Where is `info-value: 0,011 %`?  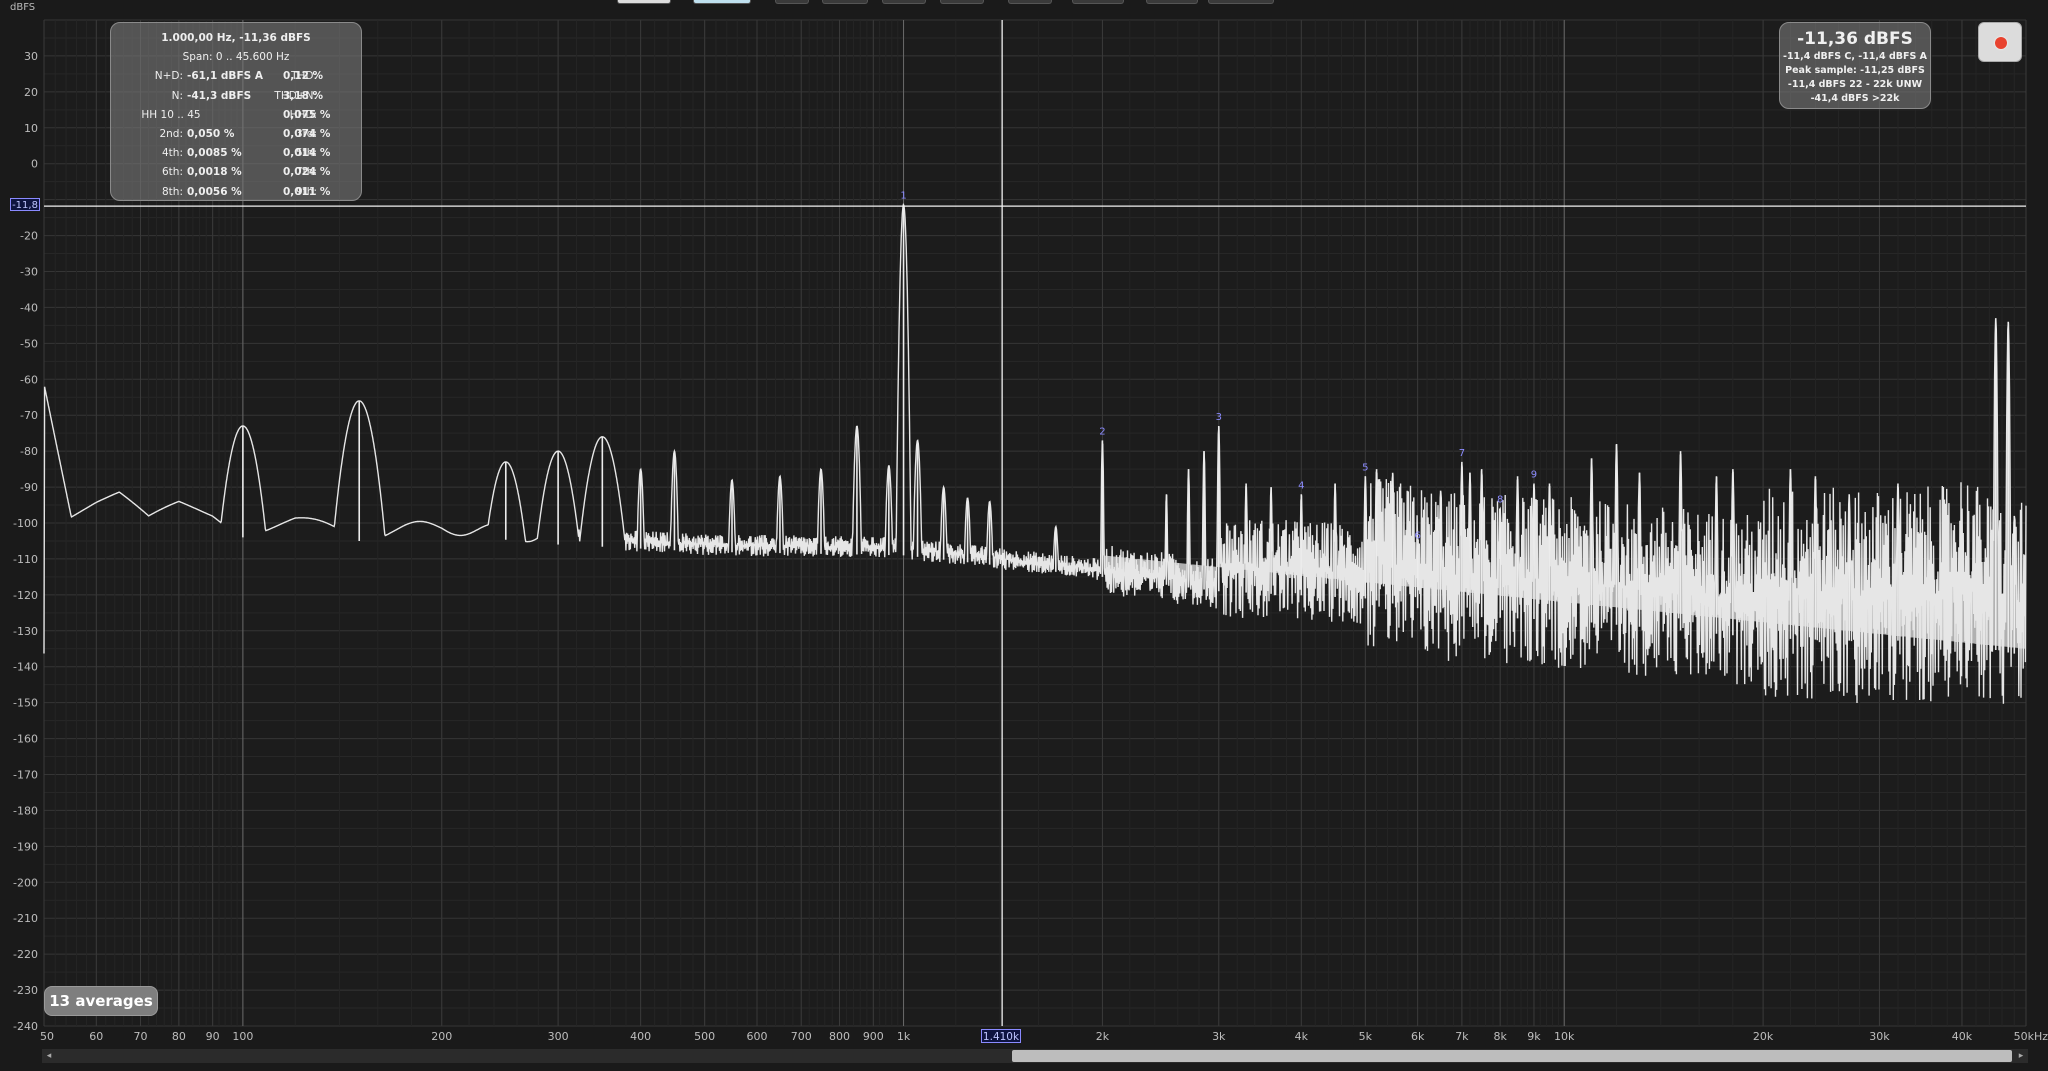 info-value: 0,011 % is located at coordinates (307, 191).